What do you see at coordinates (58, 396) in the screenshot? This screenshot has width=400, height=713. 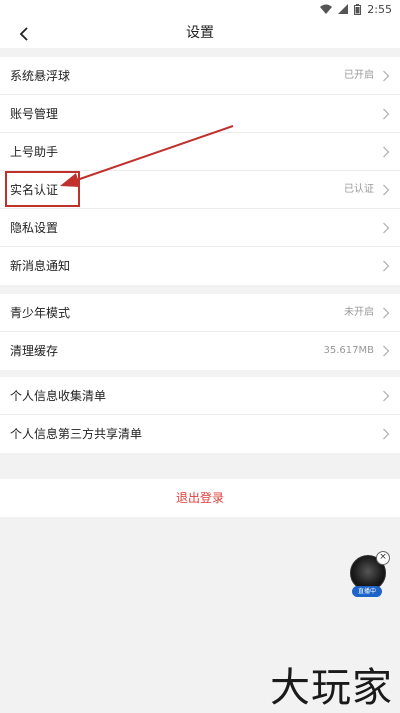 I see `row-label: 个人信息收集清单` at bounding box center [58, 396].